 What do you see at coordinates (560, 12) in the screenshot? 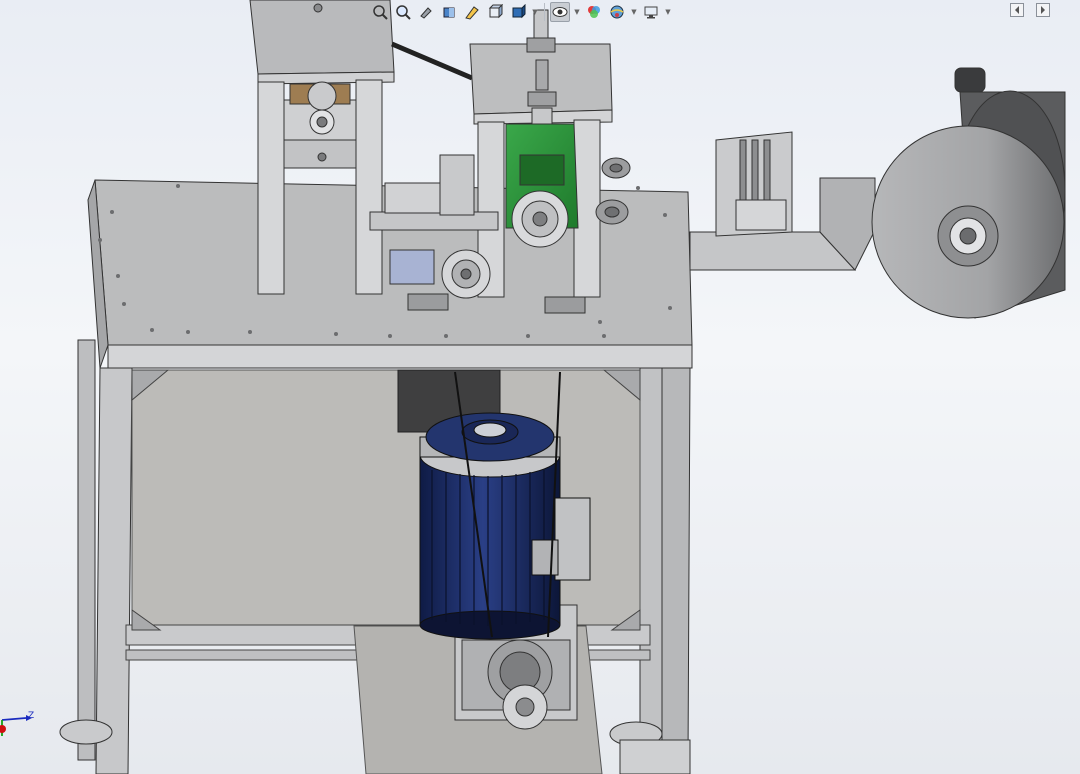
I see `hide-show-items-icon` at bounding box center [560, 12].